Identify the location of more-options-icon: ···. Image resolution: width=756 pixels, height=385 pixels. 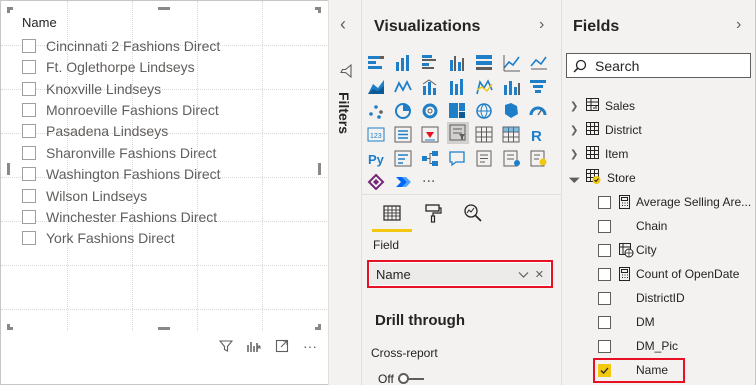
(310, 346).